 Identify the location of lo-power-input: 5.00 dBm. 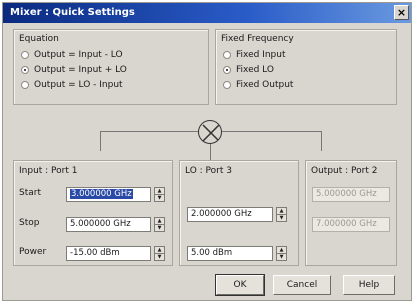
(230, 253).